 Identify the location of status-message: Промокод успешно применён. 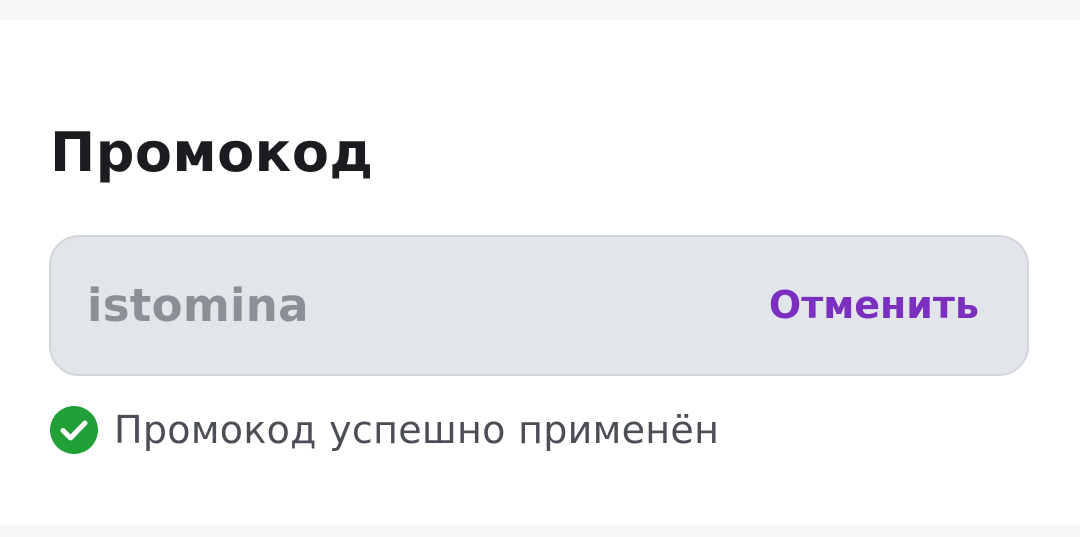
(417, 430).